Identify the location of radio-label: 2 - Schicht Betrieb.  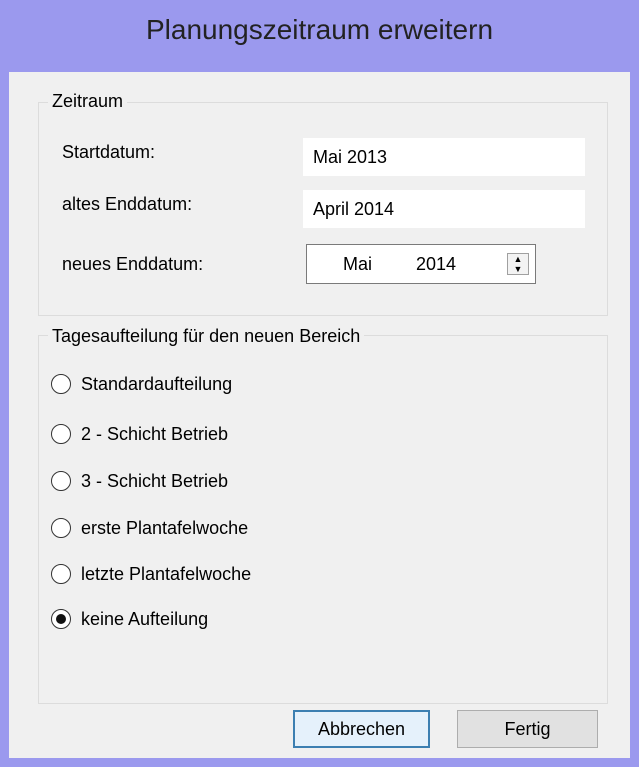
(154, 434).